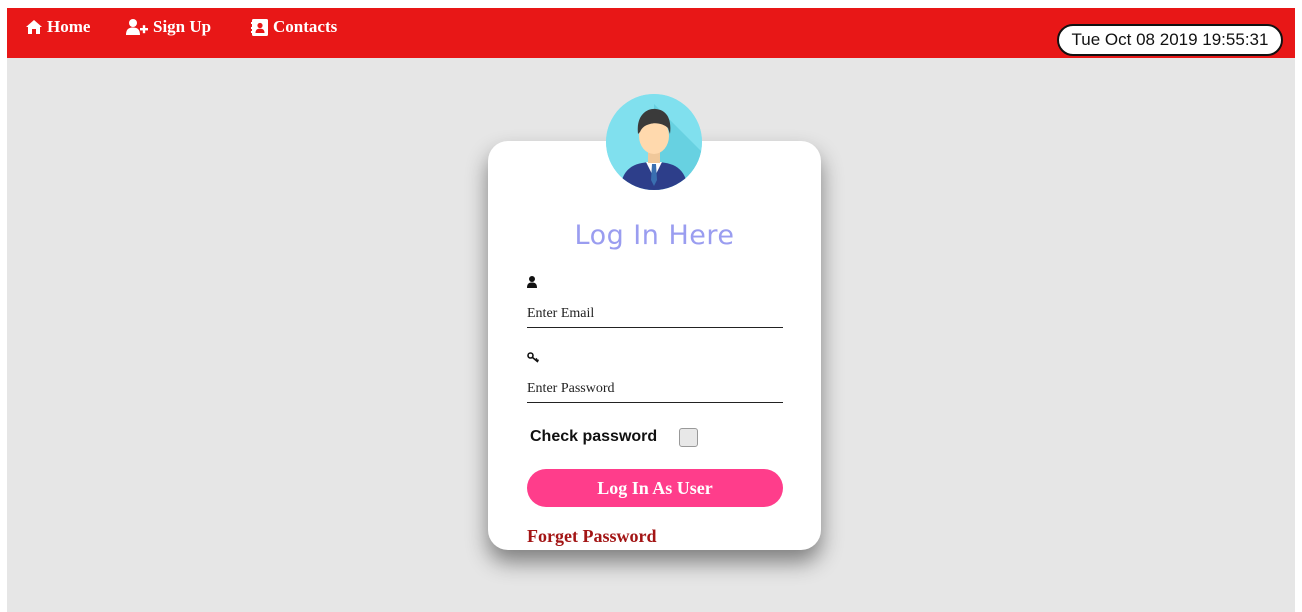  What do you see at coordinates (591, 537) in the screenshot?
I see `forget-password-link: Forget Password` at bounding box center [591, 537].